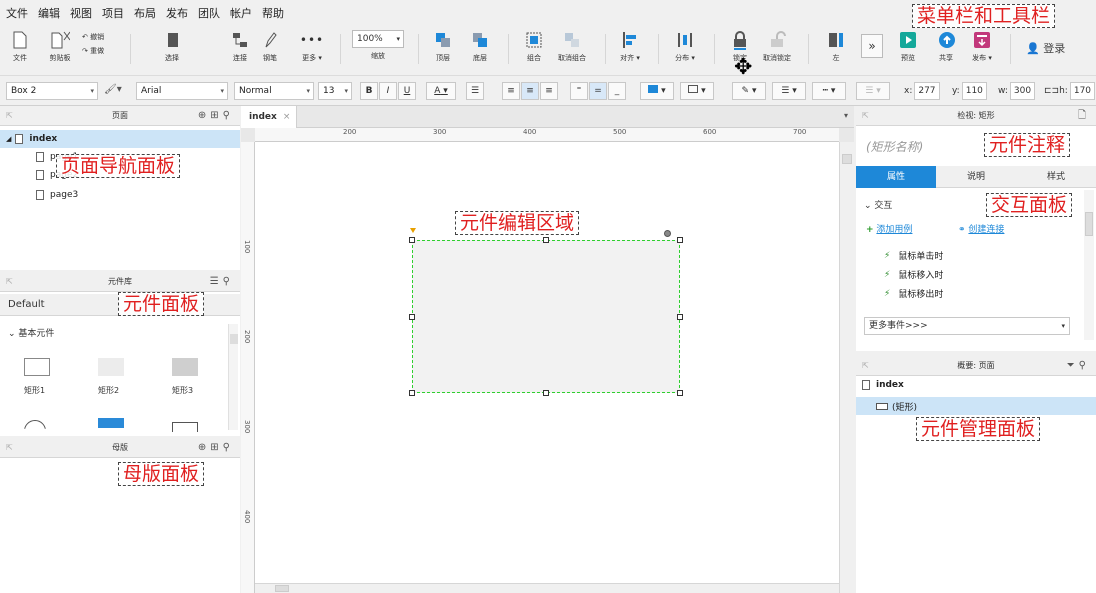 Image resolution: width=1096 pixels, height=593 pixels. I want to click on create-link-link: ⚭ 创建连接, so click(981, 228).